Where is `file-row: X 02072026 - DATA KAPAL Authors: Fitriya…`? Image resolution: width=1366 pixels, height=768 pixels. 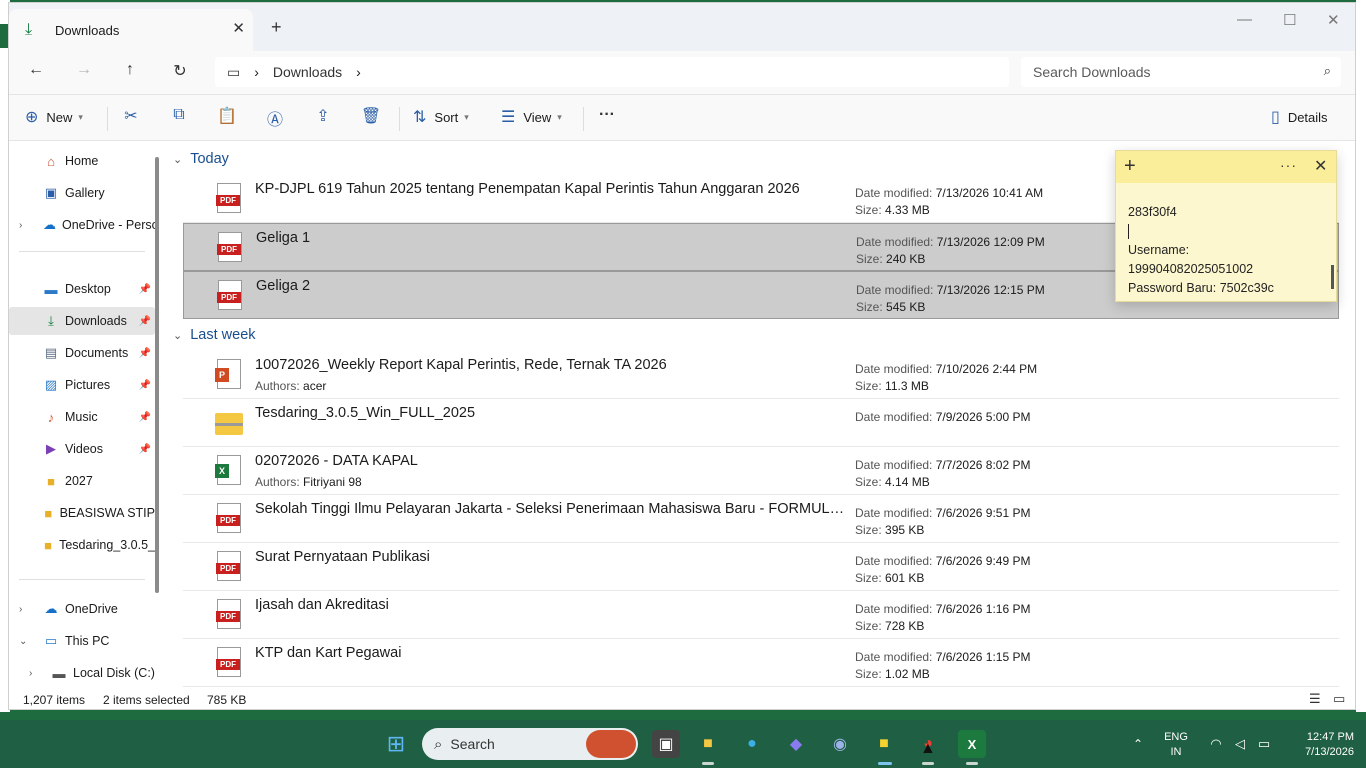 file-row: X 02072026 - DATA KAPAL Authors: Fitriya… is located at coordinates (761, 471).